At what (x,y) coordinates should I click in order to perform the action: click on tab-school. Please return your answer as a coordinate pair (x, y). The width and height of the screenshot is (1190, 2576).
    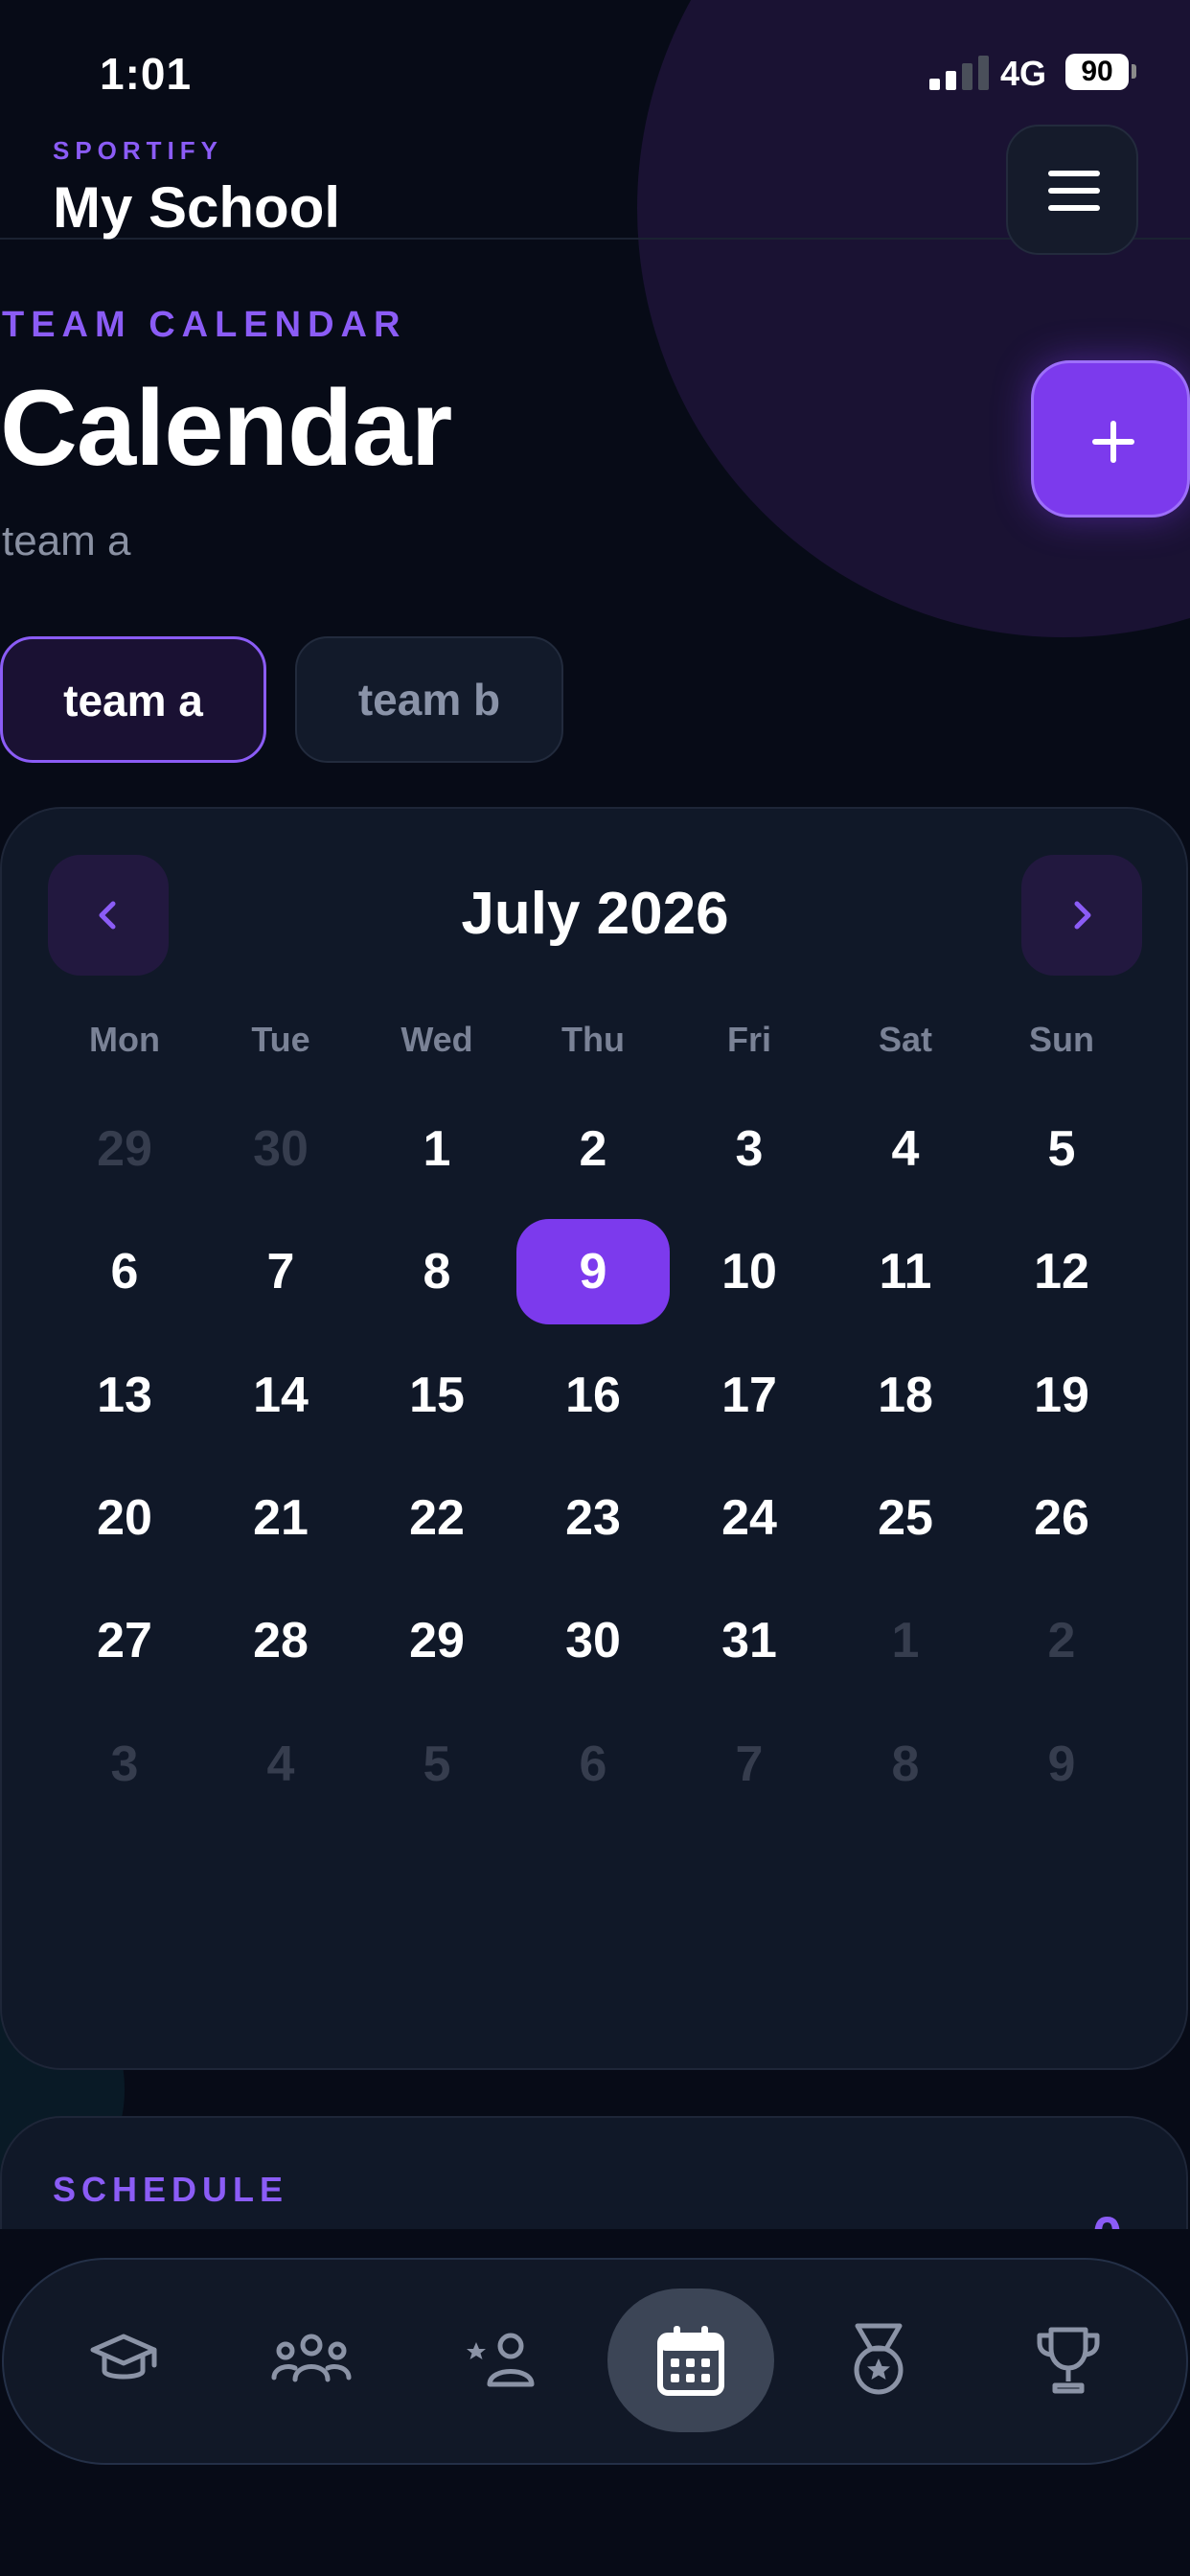
    Looking at the image, I should click on (124, 2360).